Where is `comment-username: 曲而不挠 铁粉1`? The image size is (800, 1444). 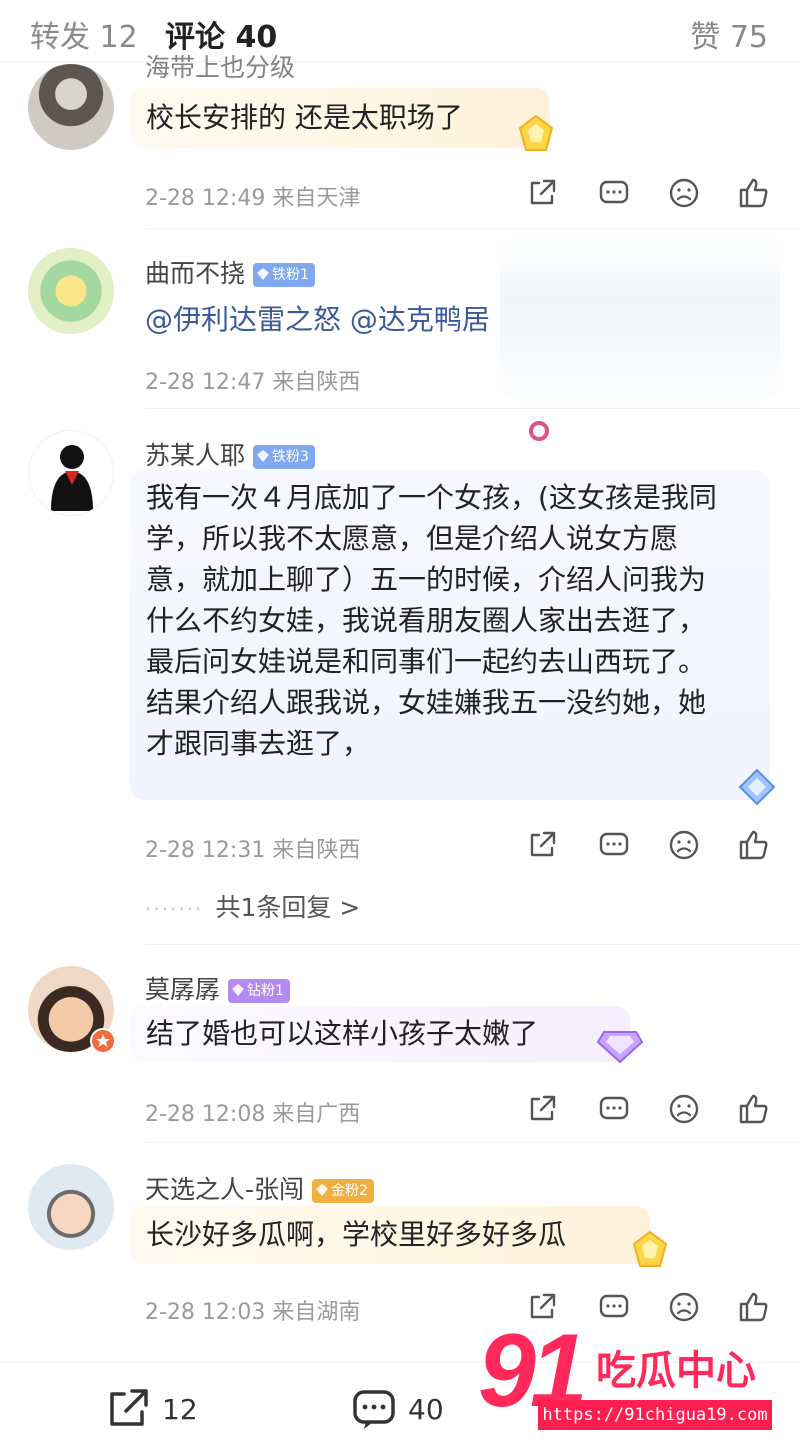 comment-username: 曲而不挠 铁粉1 is located at coordinates (230, 272).